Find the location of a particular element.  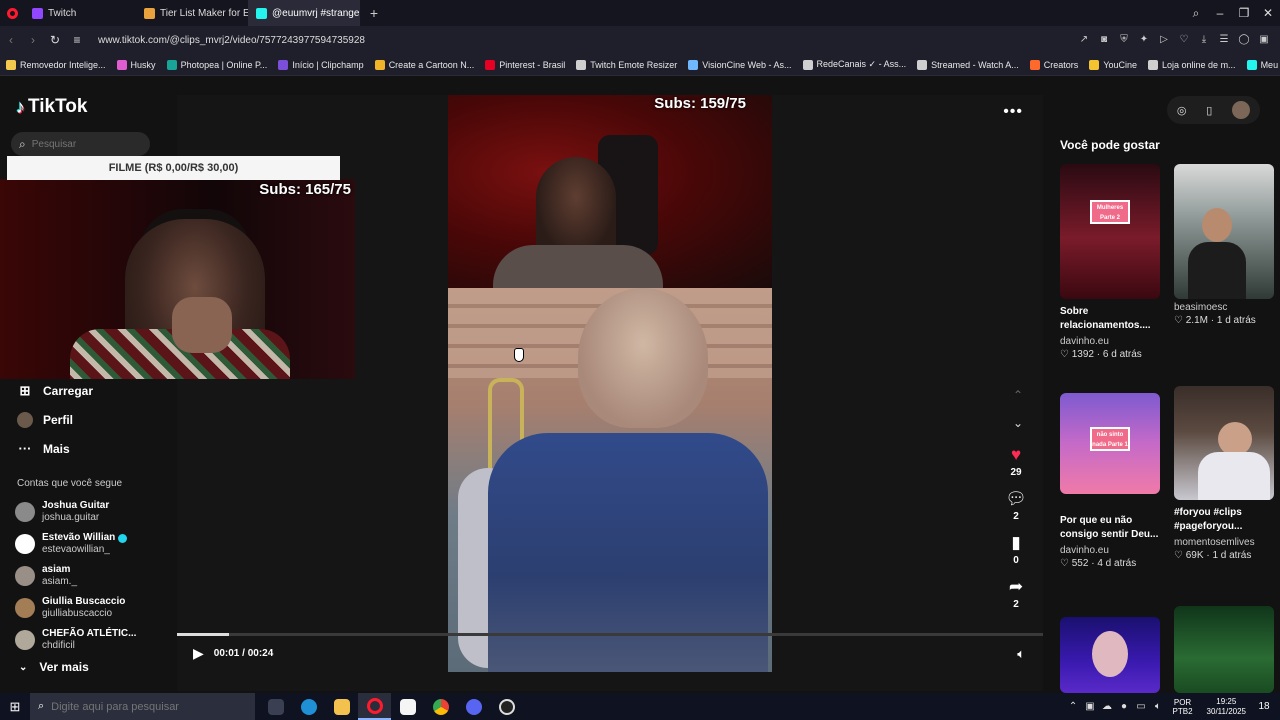

play-icon: ▶ is located at coordinates (198, 653).